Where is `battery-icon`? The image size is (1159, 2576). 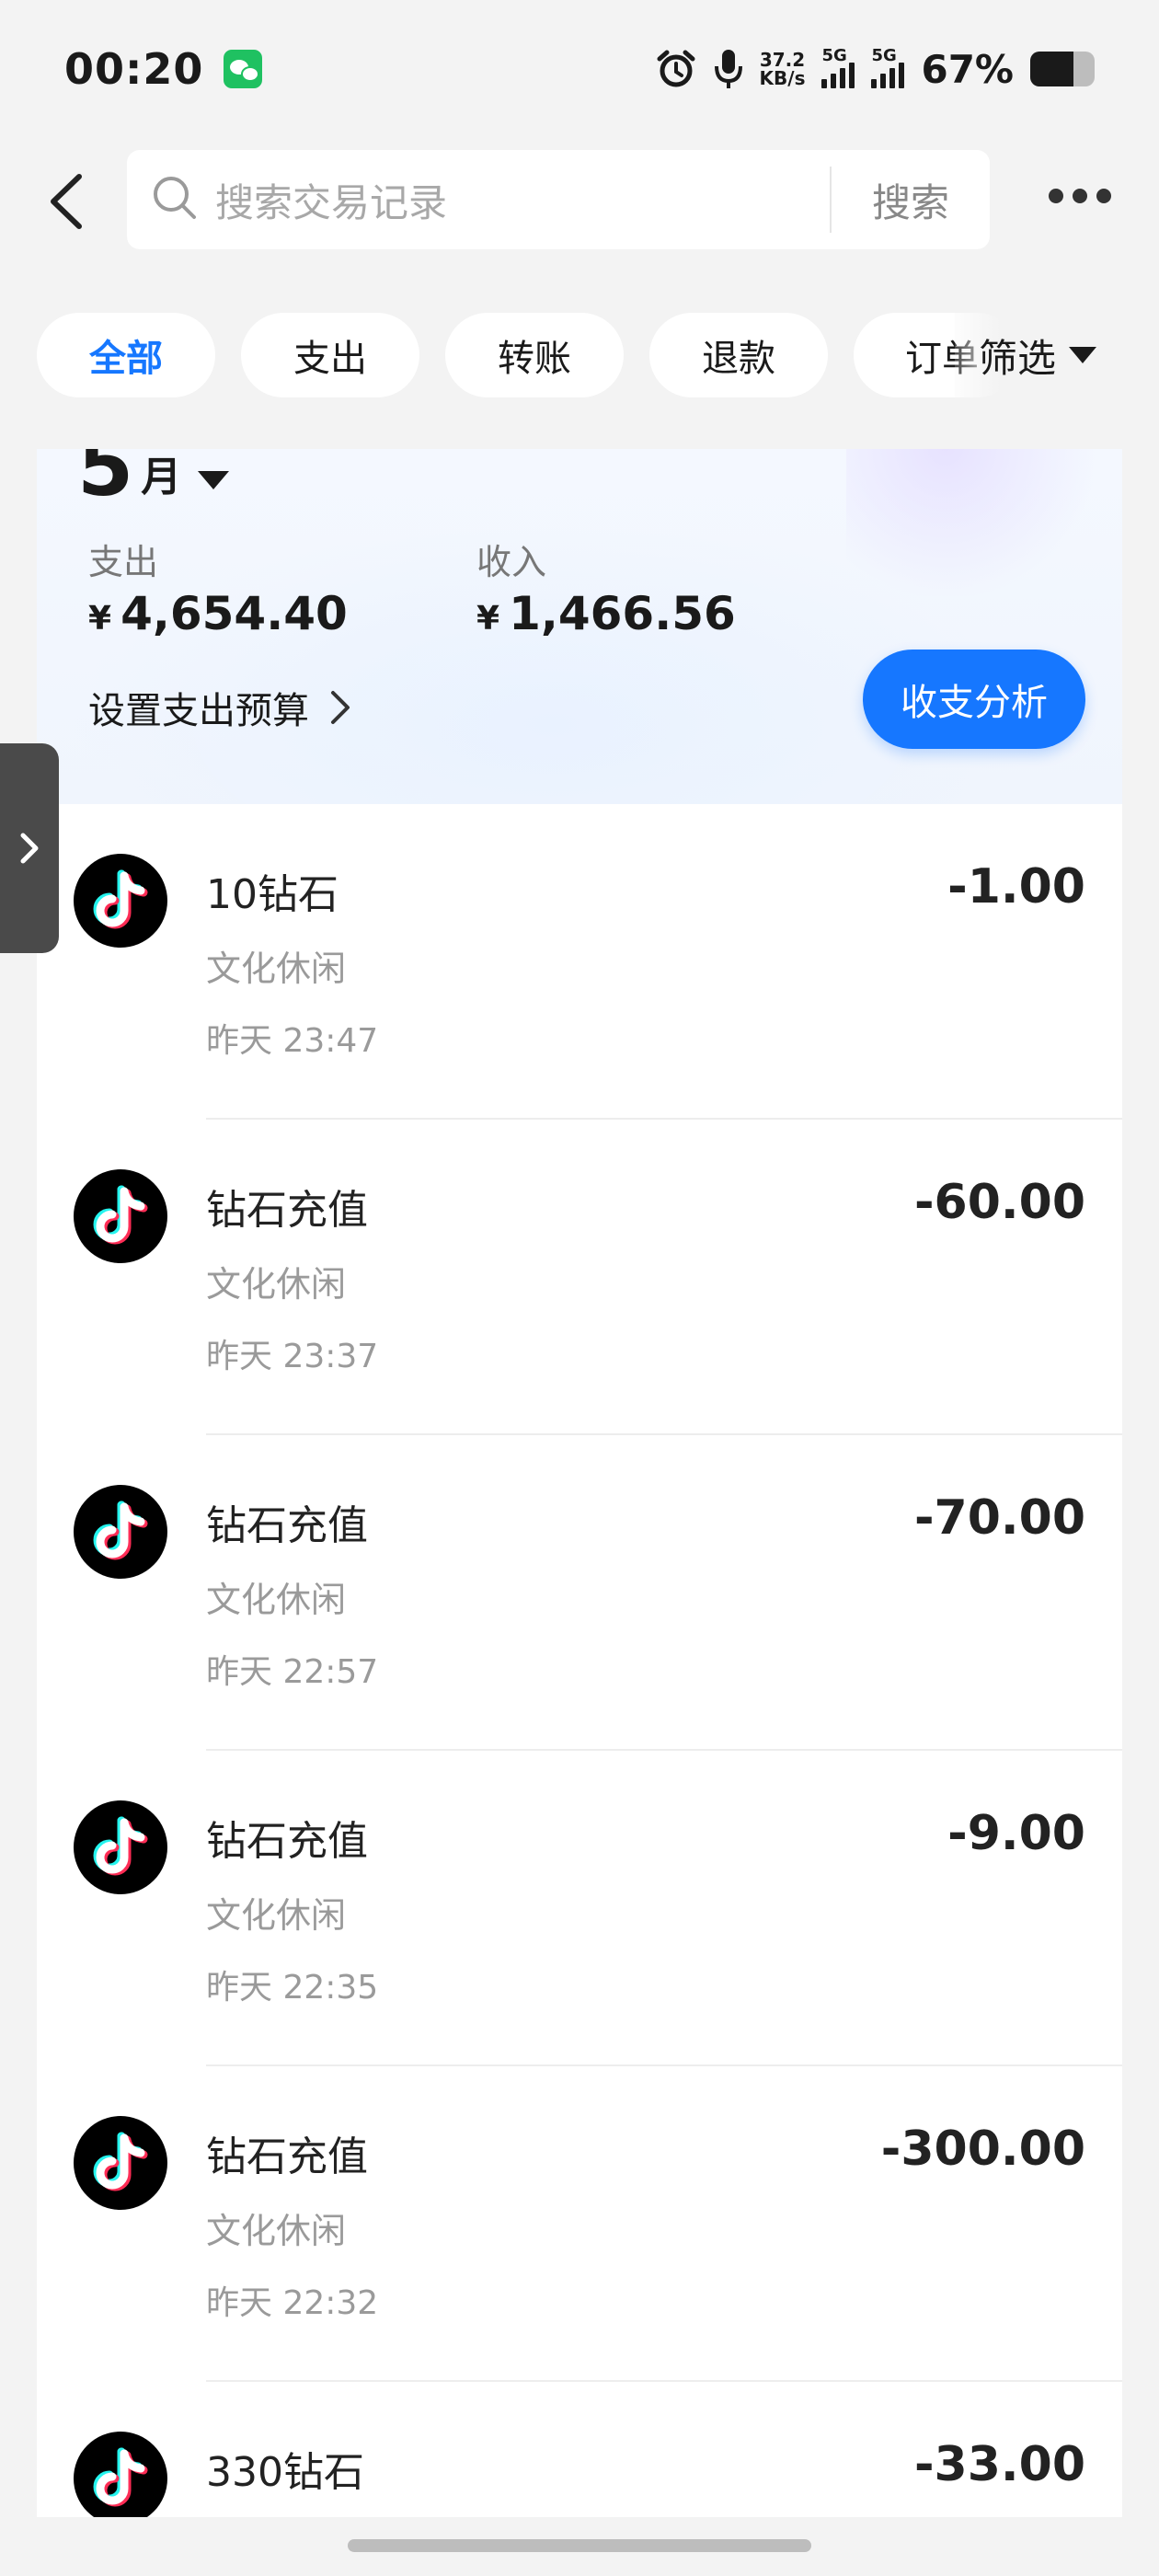 battery-icon is located at coordinates (1062, 69).